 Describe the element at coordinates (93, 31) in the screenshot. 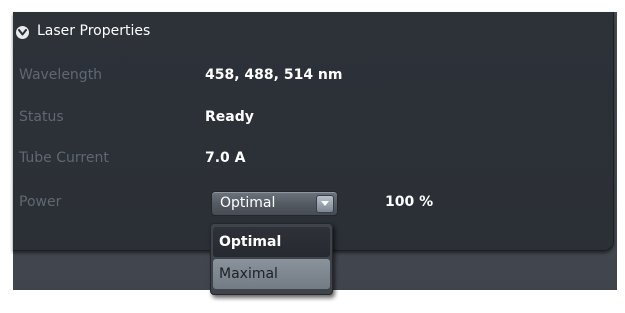

I see `panel-title: Laser Properties` at that location.